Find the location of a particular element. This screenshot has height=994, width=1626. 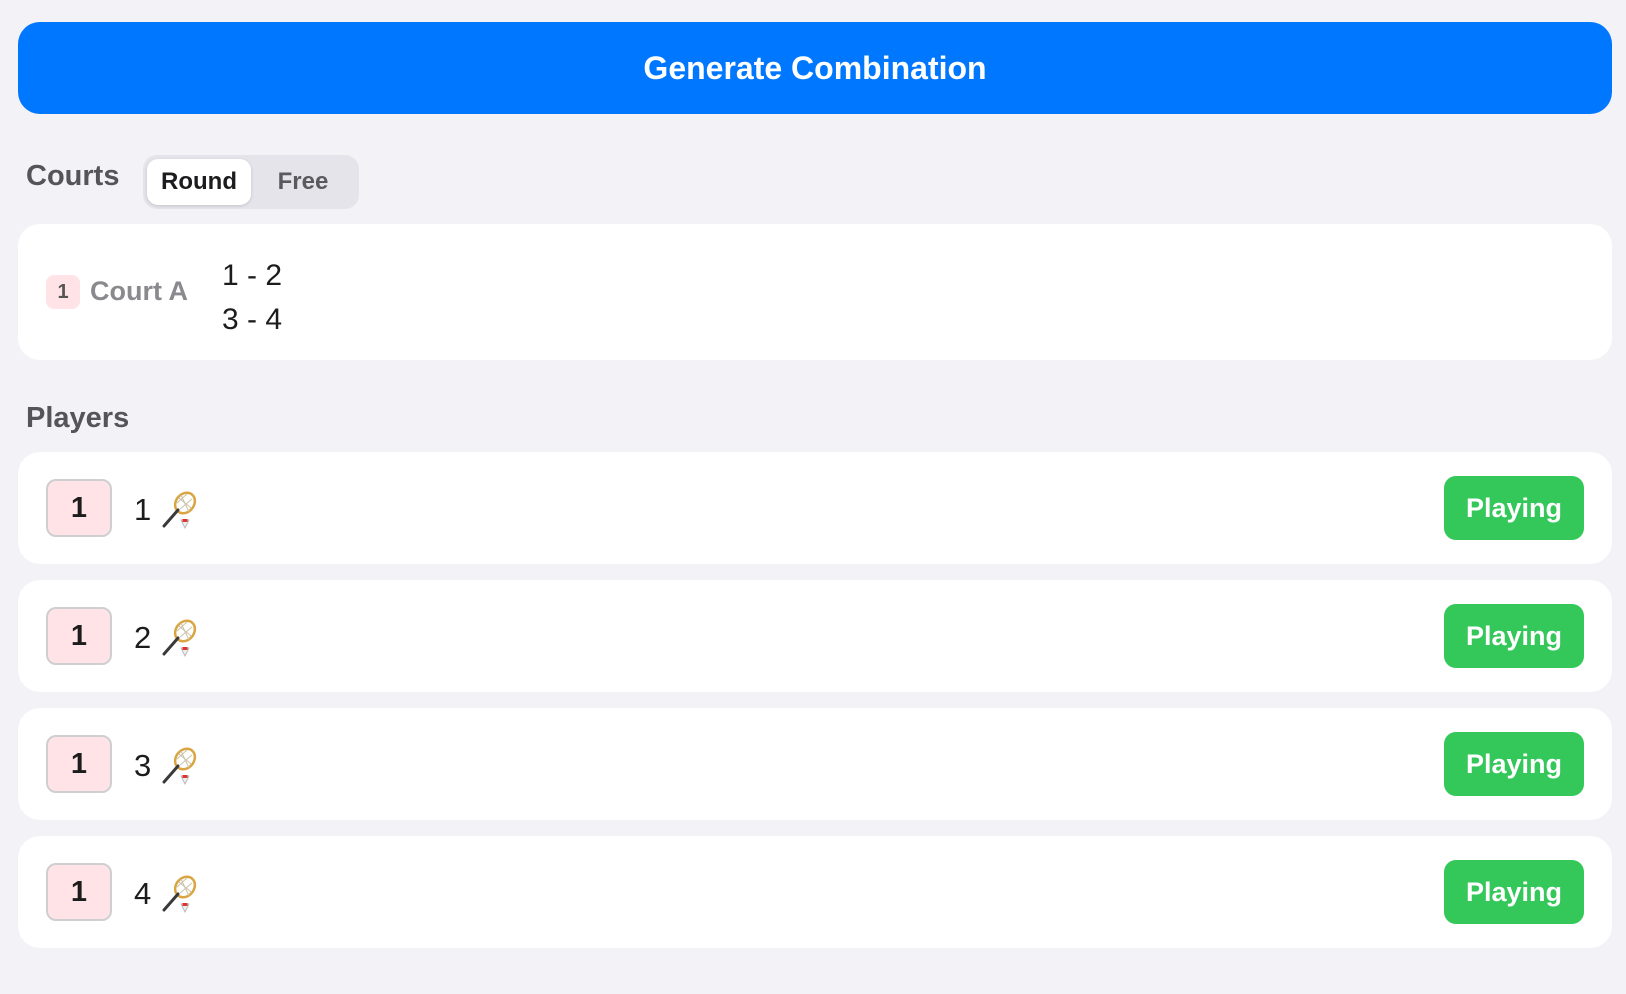

court-mode-segmented-control: Round Free is located at coordinates (251, 182).